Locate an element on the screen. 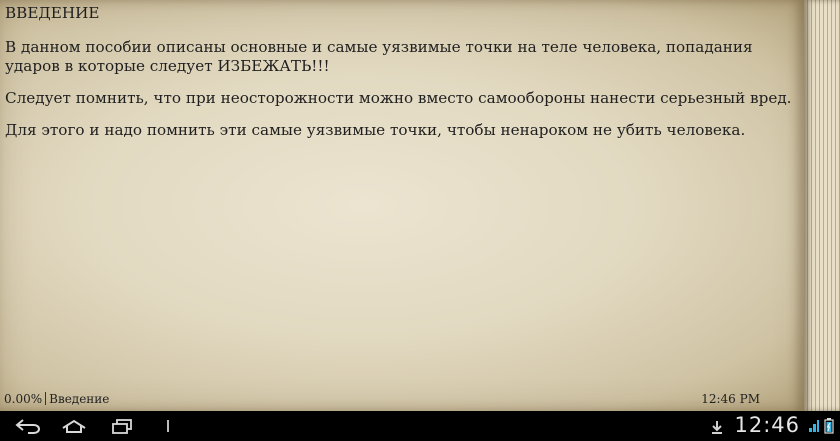 This screenshot has height=441, width=840. system-navigation-bar: 12:46 is located at coordinates (420, 426).